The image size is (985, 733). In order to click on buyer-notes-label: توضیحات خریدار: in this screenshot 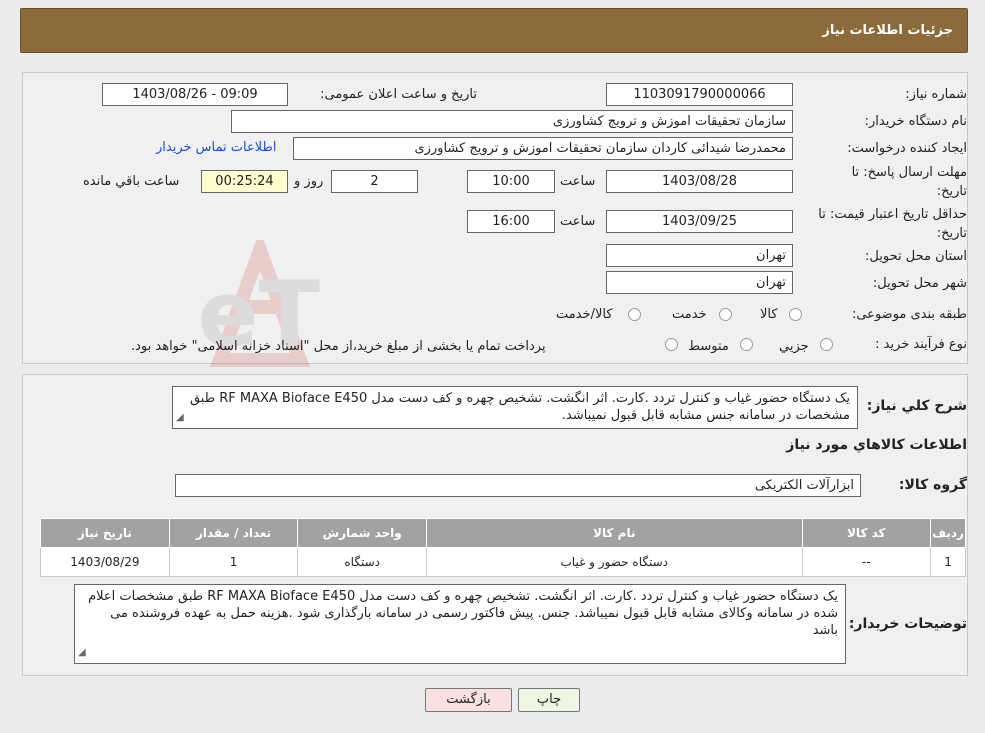, I will do `click(907, 624)`.